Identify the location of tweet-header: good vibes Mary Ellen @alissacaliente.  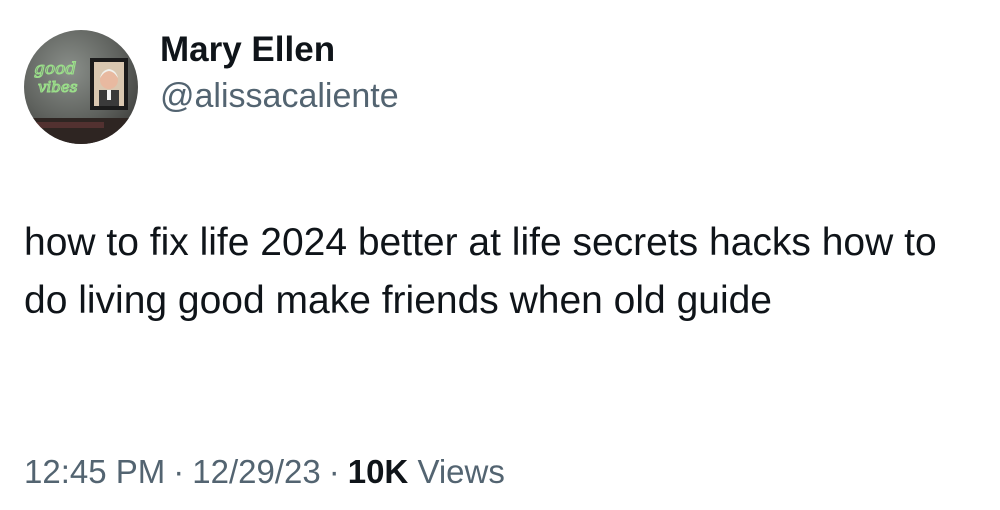
(211, 87).